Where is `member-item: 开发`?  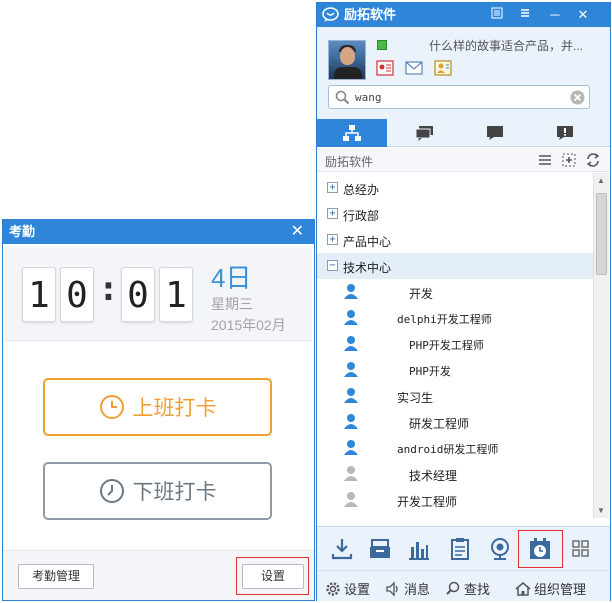
member-item: 开发 is located at coordinates (455, 292).